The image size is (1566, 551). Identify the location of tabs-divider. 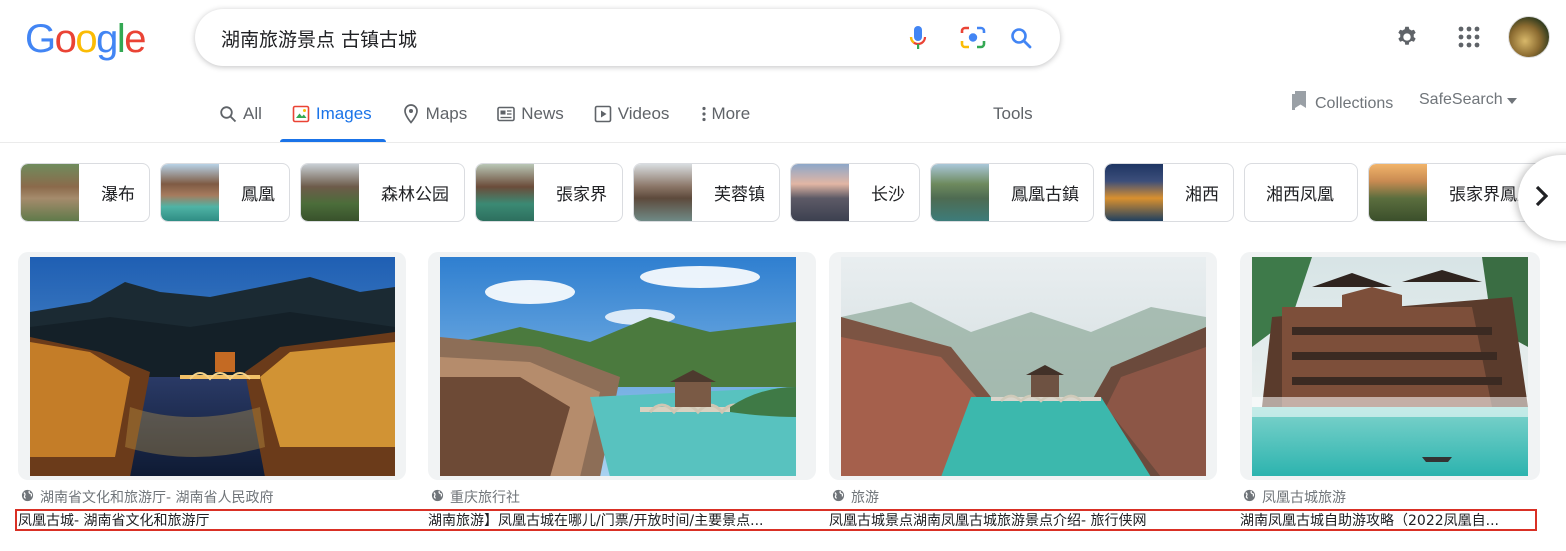
(783, 142).